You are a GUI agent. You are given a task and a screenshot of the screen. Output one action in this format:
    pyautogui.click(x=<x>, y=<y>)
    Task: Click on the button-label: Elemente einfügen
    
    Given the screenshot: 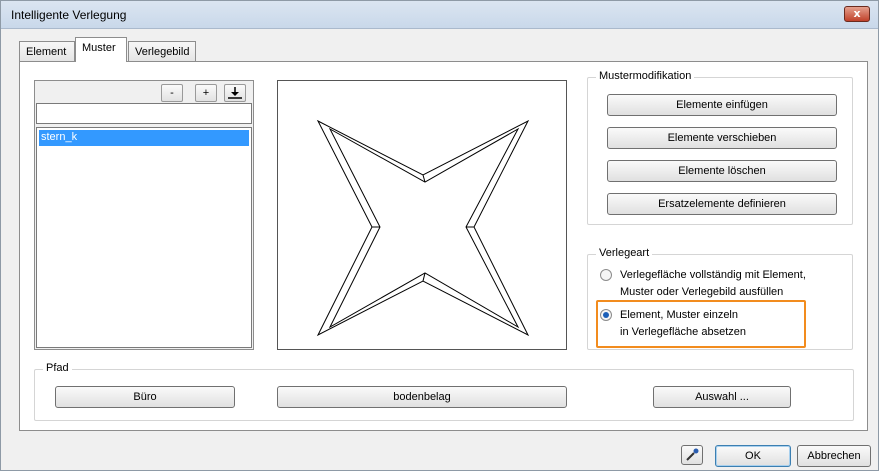 What is the action you would take?
    pyautogui.click(x=722, y=105)
    